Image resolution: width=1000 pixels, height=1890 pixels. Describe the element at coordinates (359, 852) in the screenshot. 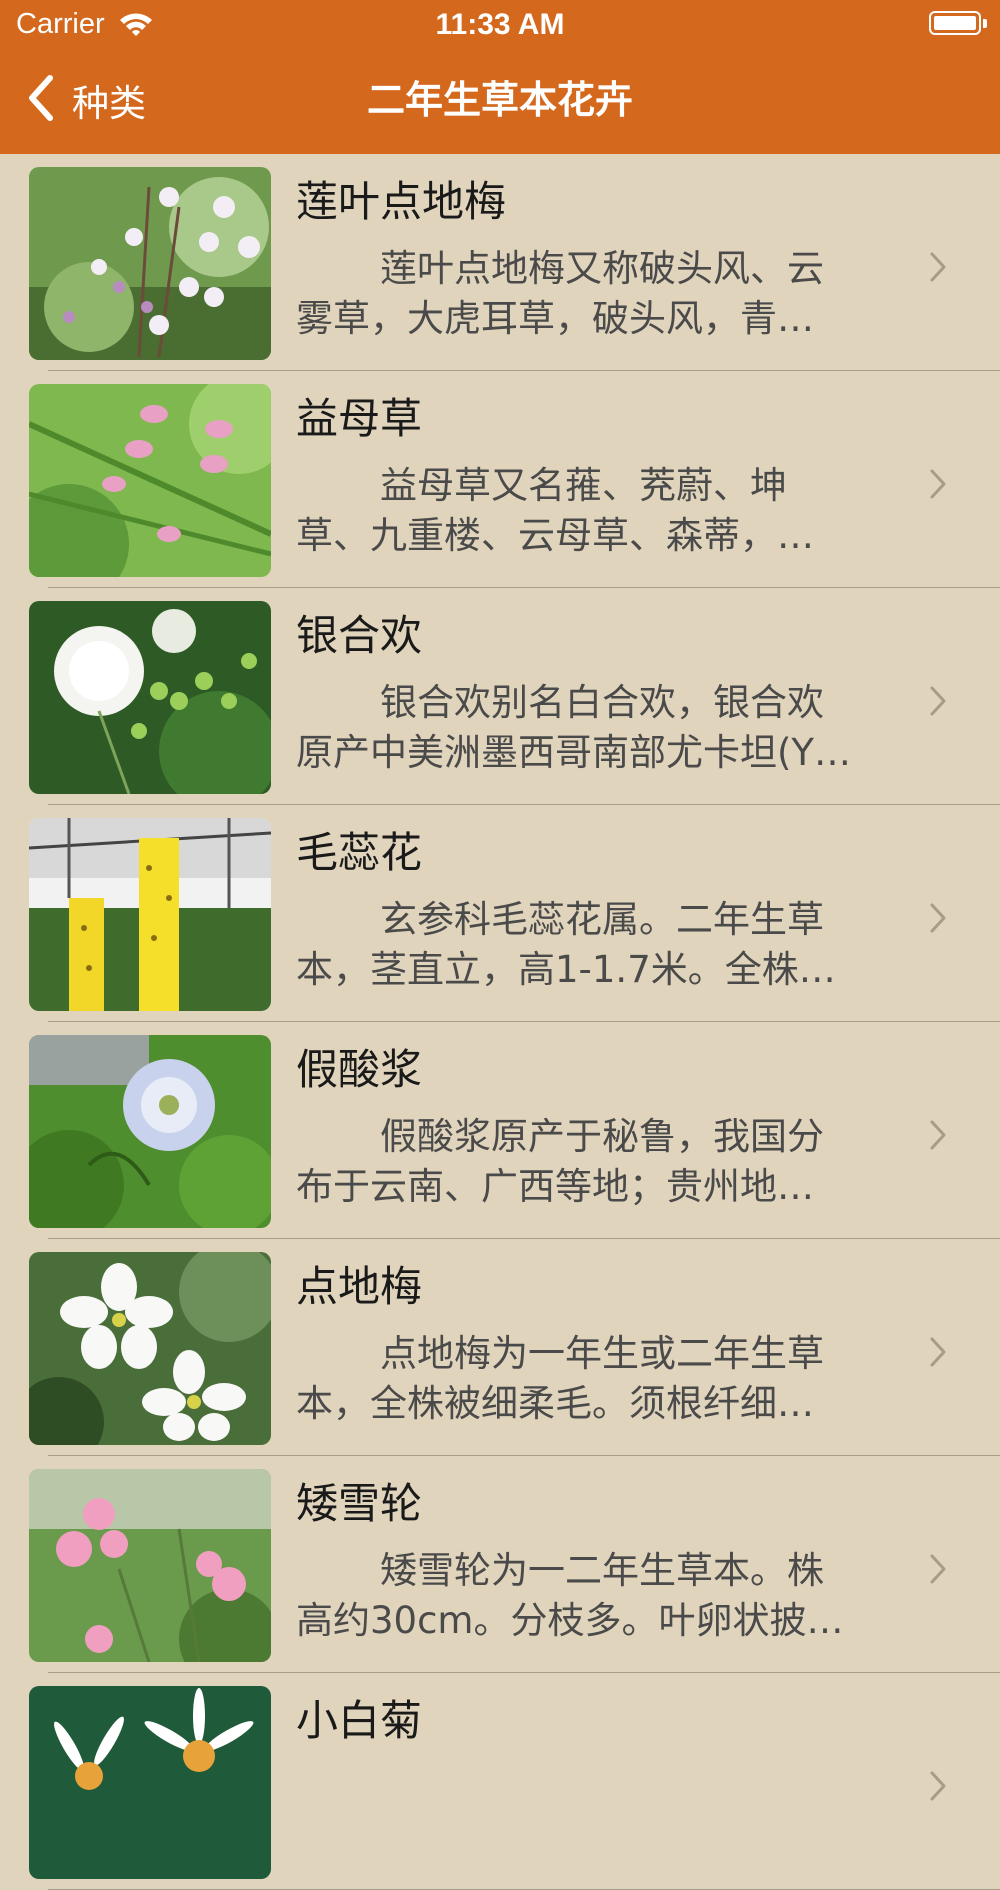

I see `flower-name: 毛蕊花` at that location.